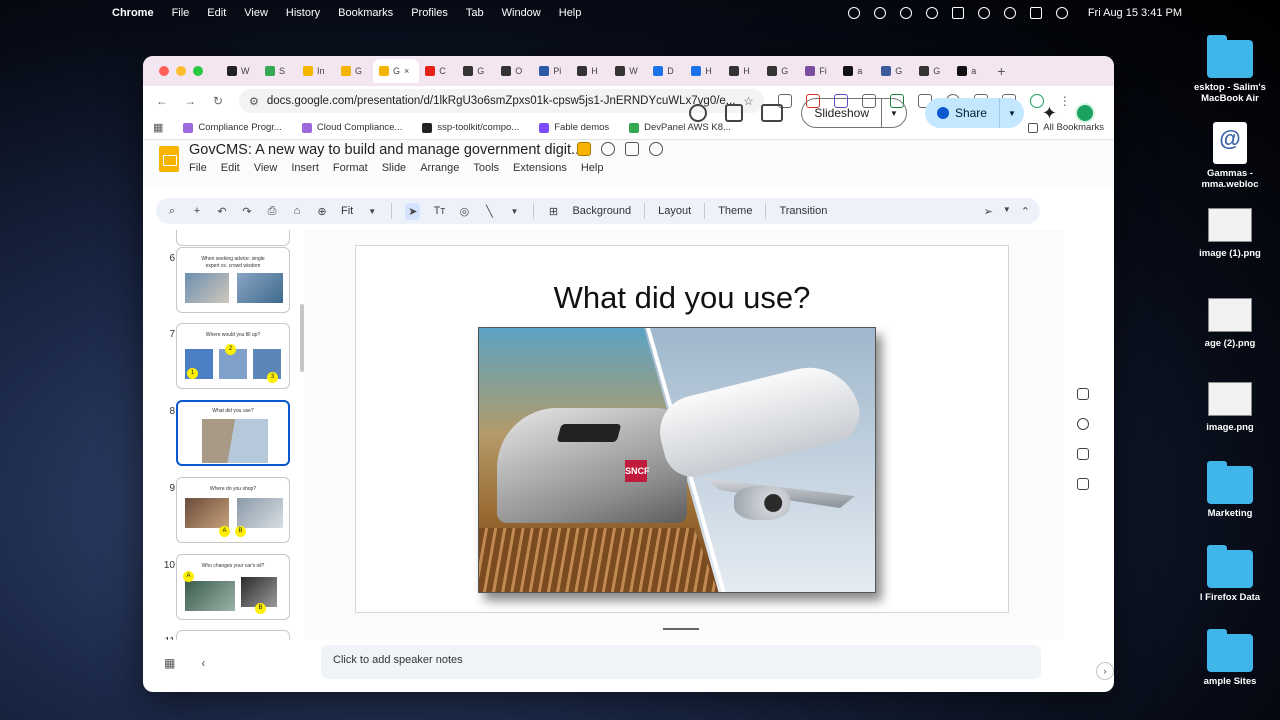 This screenshot has width=1280, height=720. What do you see at coordinates (879, 13) in the screenshot?
I see `s-app-icon` at bounding box center [879, 13].